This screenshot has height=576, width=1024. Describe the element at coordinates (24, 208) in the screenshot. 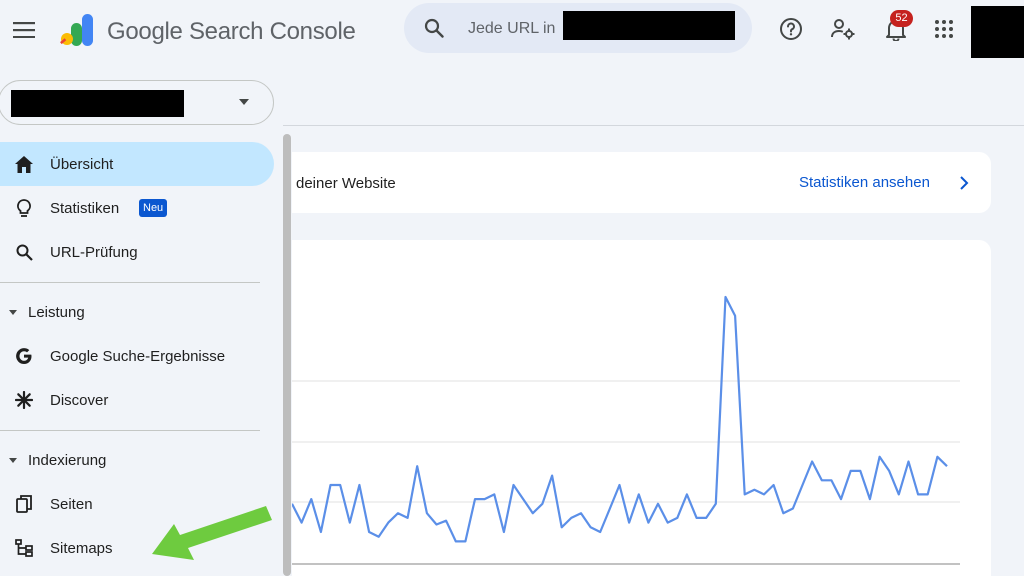

I see `lightbulb-icon` at that location.